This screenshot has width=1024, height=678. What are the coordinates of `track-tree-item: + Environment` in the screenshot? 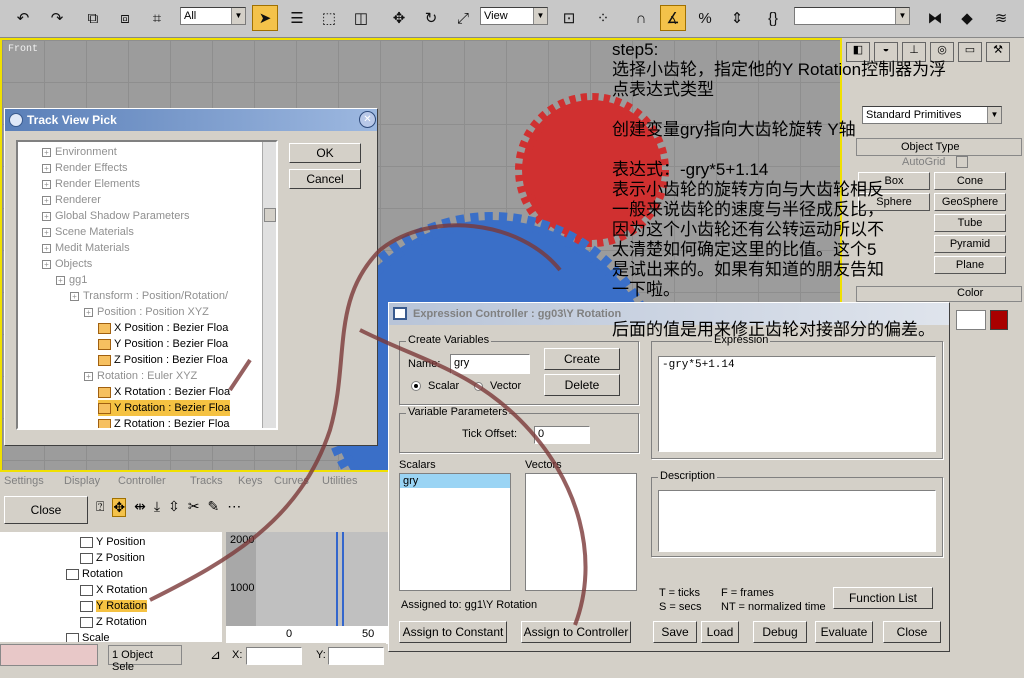 It's located at (79, 152).